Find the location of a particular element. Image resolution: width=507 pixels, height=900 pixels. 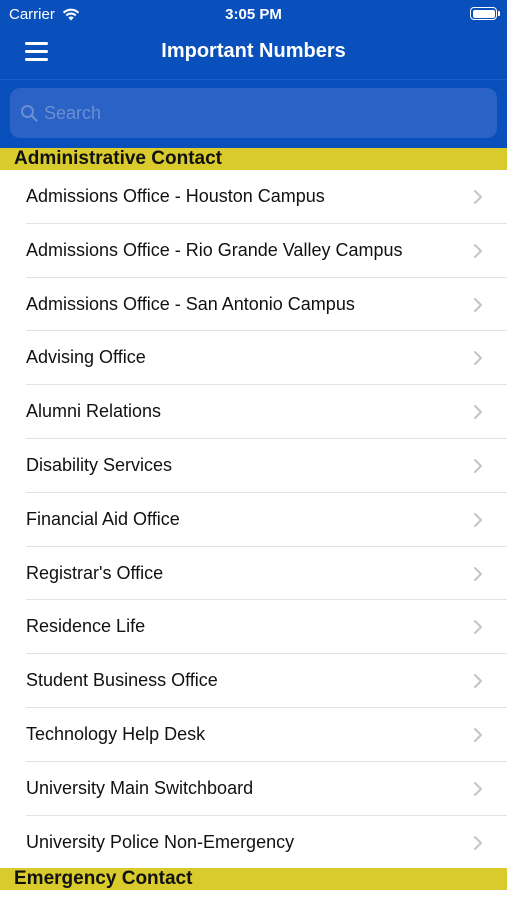

list-item: Financial Aid Office is located at coordinates (253, 519).